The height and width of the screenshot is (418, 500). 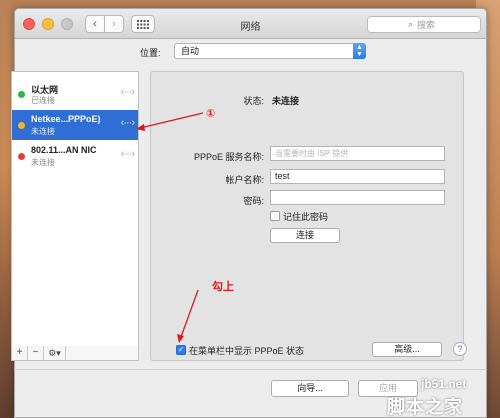 What do you see at coordinates (170, 227) in the screenshot?
I see `annotation-arrows` at bounding box center [170, 227].